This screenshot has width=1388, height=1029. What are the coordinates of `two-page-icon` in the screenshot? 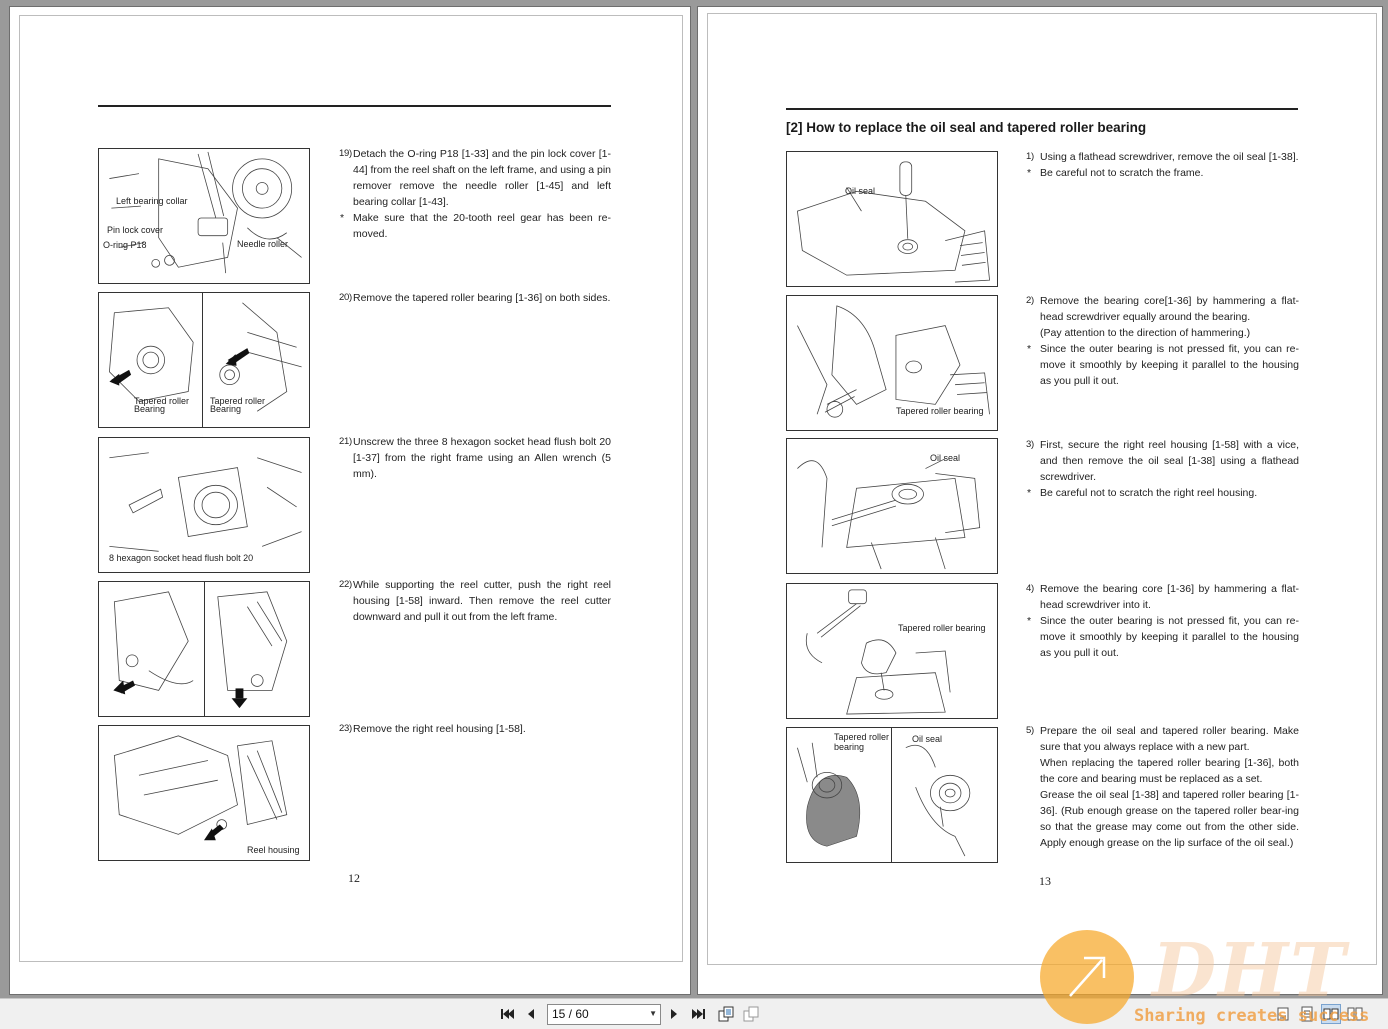 It's located at (1331, 1014).